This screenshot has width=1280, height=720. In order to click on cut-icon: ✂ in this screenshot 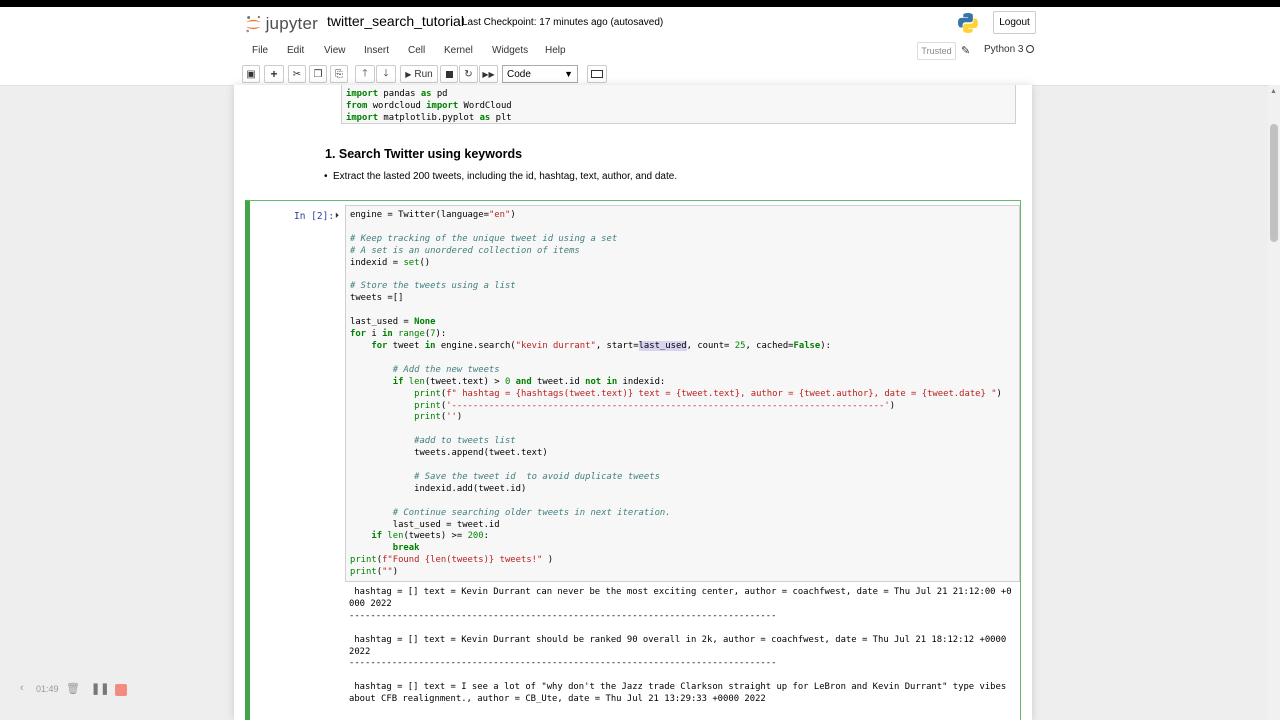, I will do `click(297, 74)`.